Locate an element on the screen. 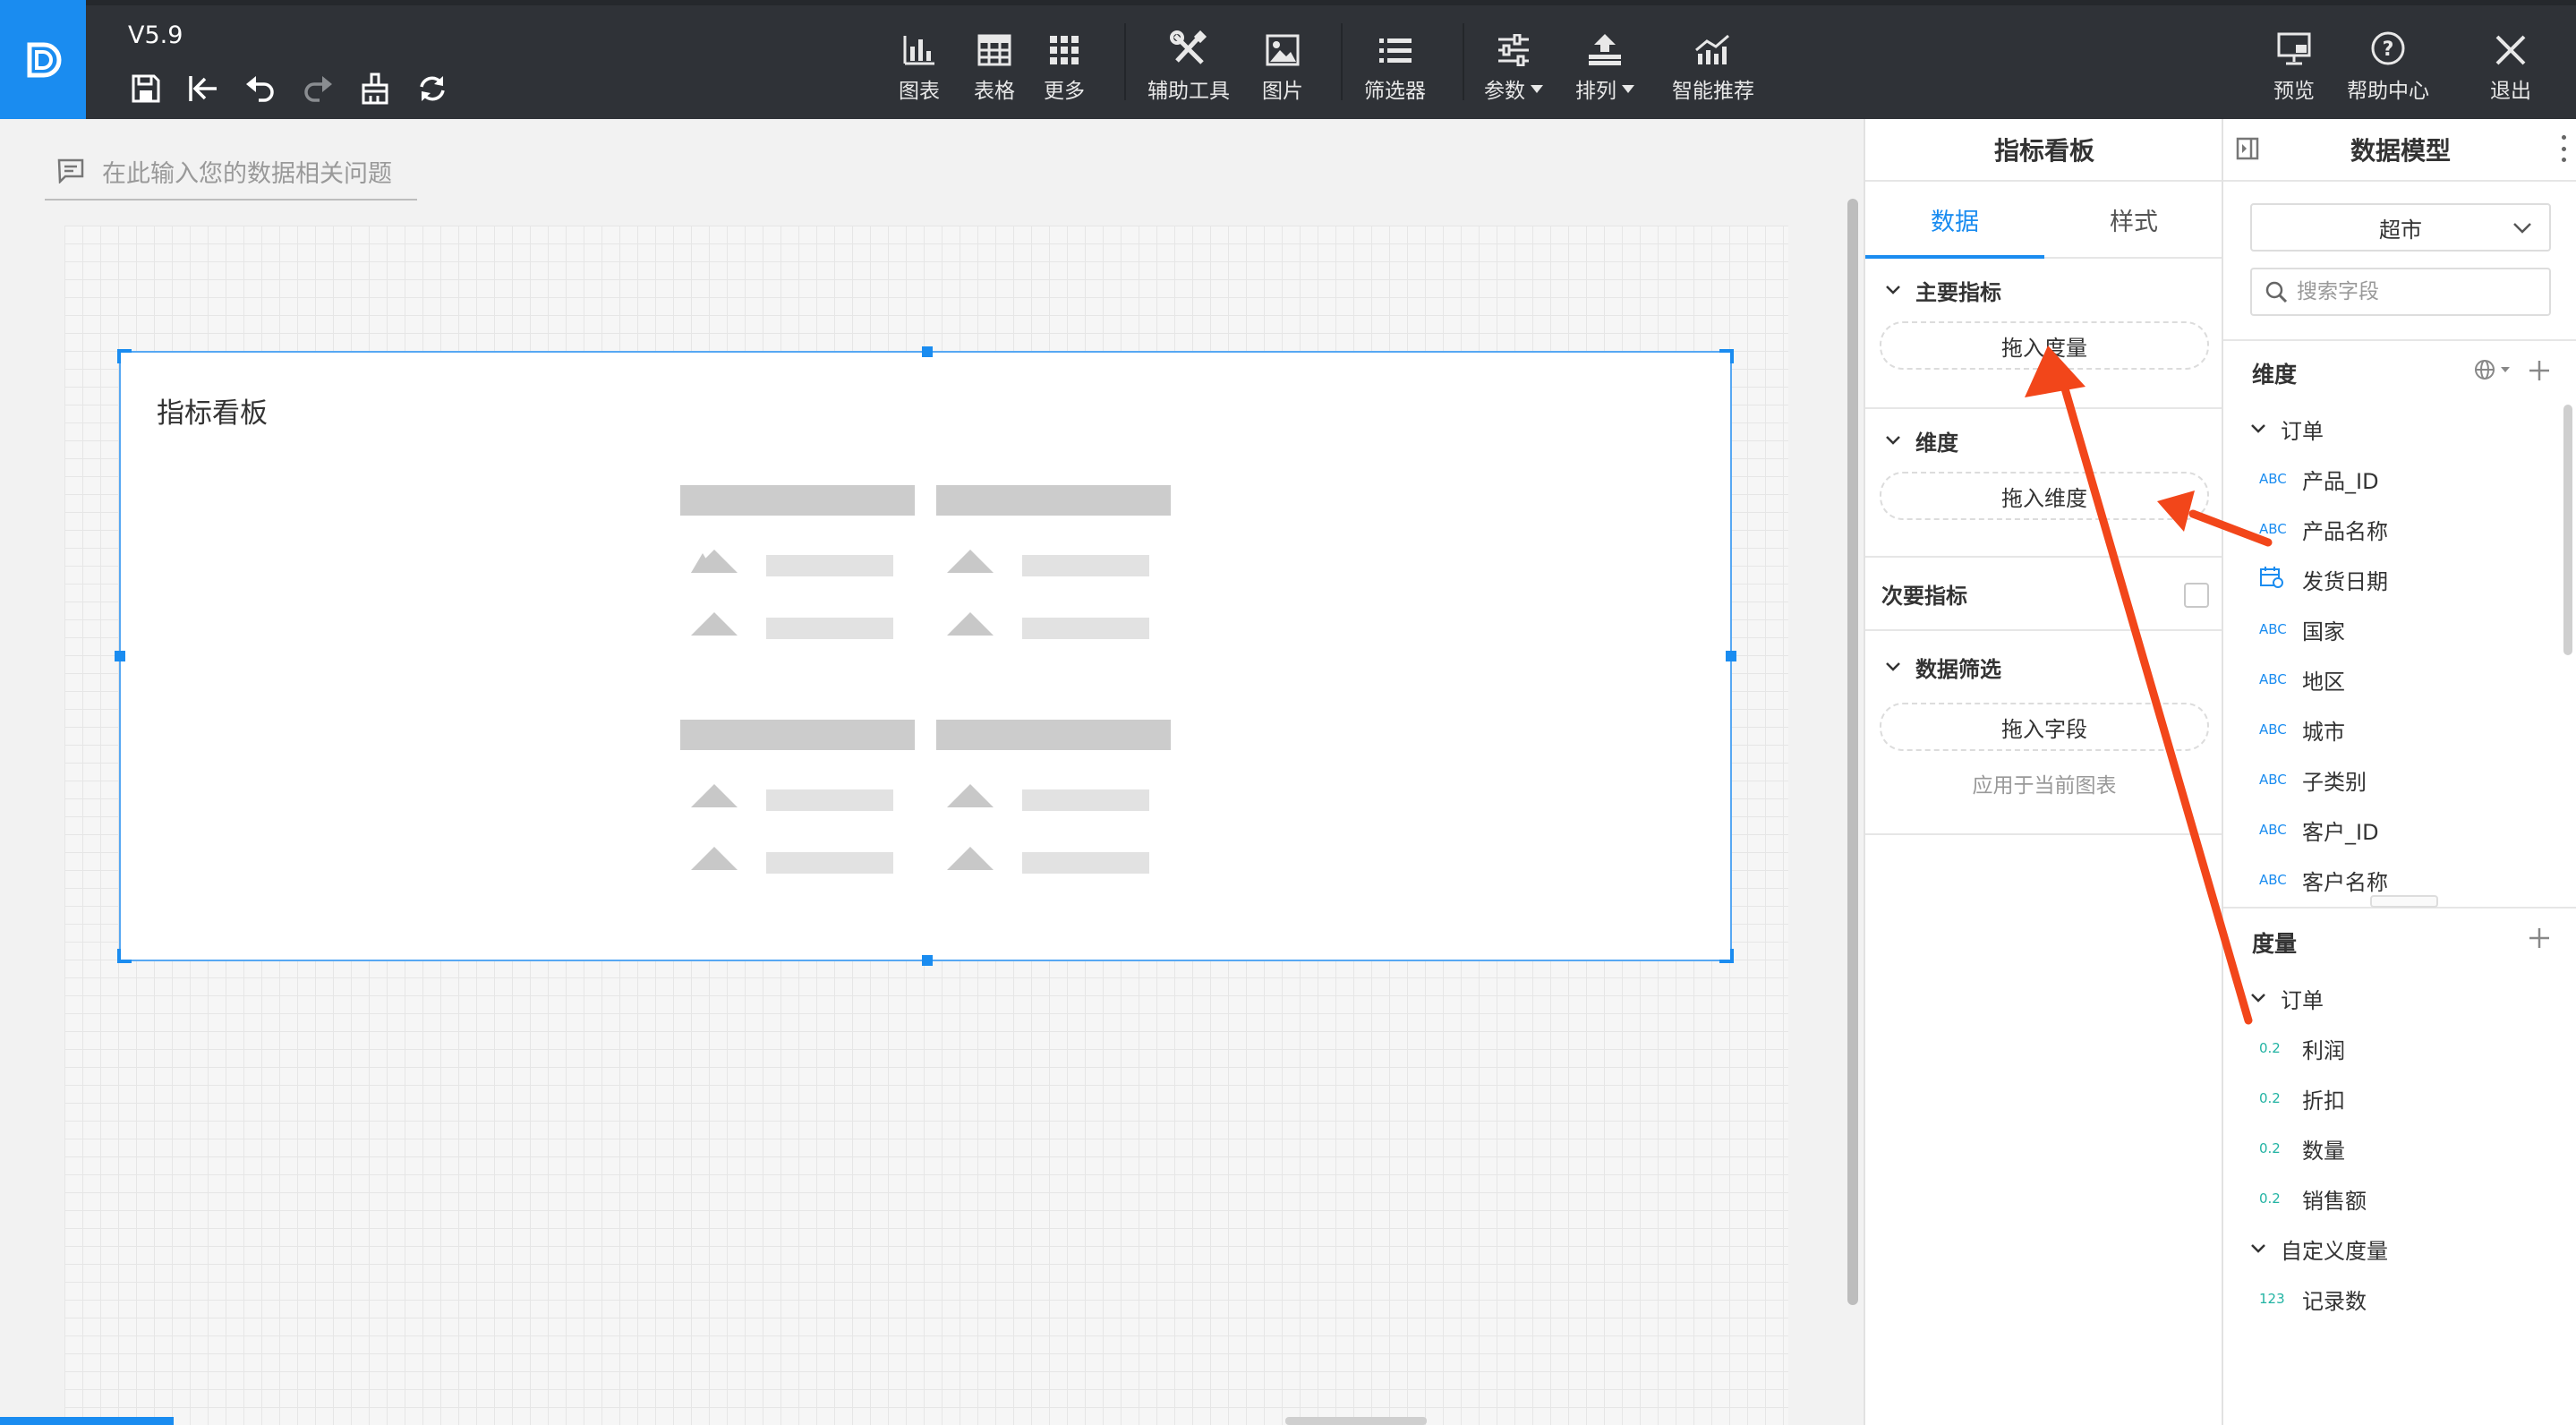 Image resolution: width=2576 pixels, height=1425 pixels. image-button: 图片 is located at coordinates (1282, 65).